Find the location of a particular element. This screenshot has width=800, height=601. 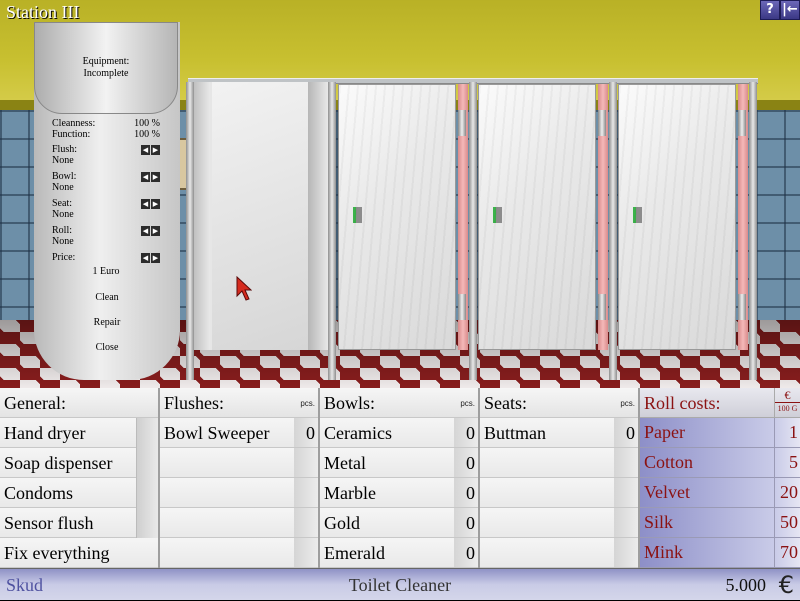

roll-item-paper: Paper 1 is located at coordinates (720, 433).